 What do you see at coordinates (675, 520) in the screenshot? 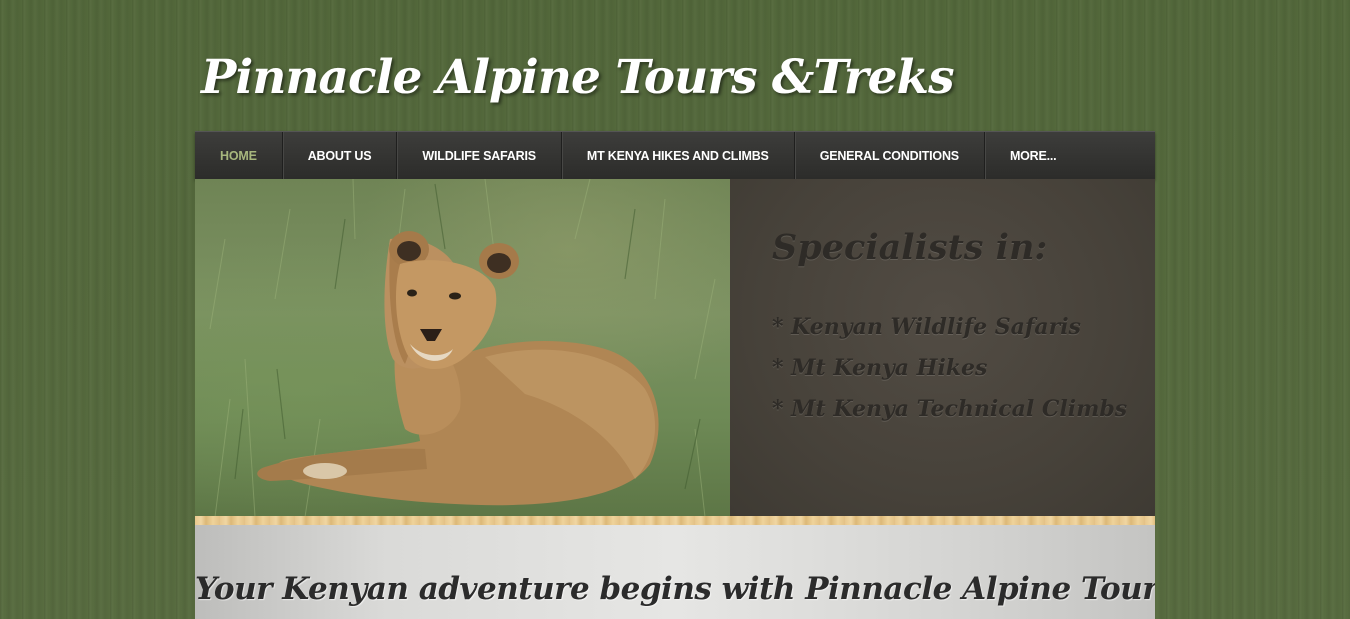
I see `wood-divider` at bounding box center [675, 520].